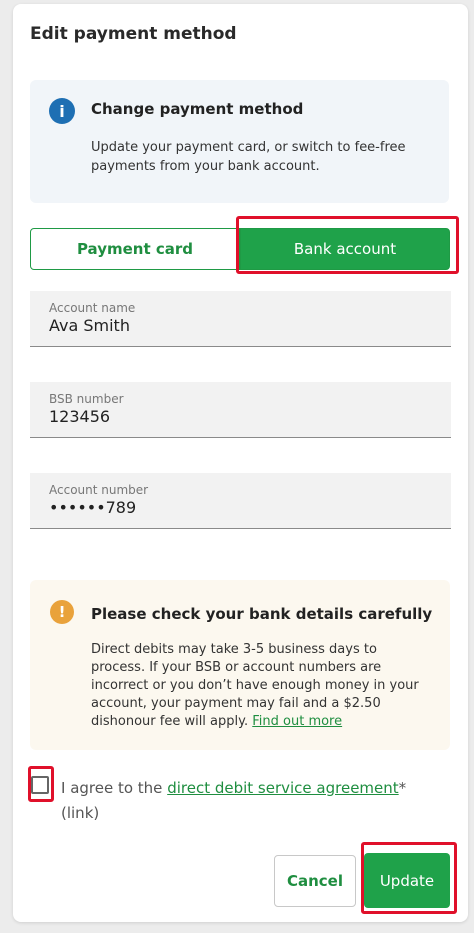 This screenshot has height=933, width=474. What do you see at coordinates (262, 614) in the screenshot?
I see `warning-heading: Please check your bank details carefully` at bounding box center [262, 614].